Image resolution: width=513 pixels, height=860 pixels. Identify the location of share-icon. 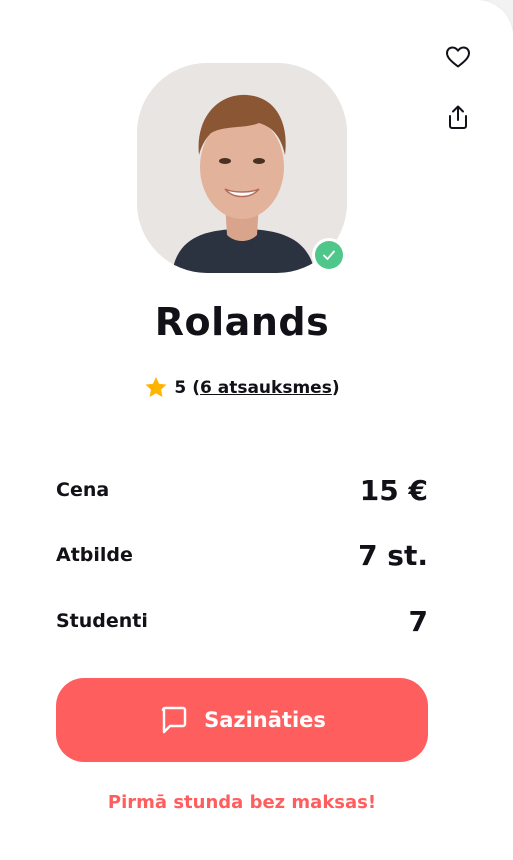
(458, 117).